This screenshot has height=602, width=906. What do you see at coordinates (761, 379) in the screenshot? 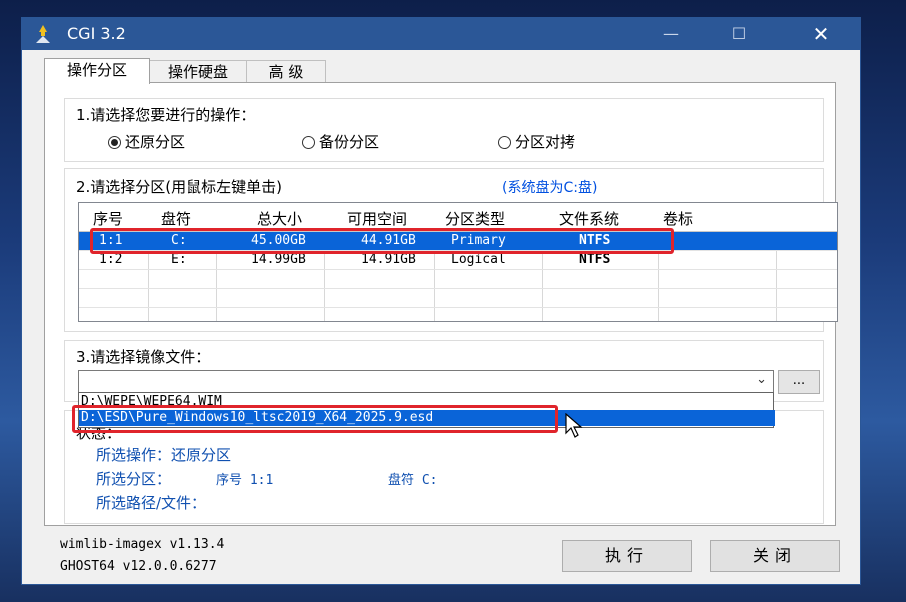
I see `chevron-down-icon: ⌄` at bounding box center [761, 379].